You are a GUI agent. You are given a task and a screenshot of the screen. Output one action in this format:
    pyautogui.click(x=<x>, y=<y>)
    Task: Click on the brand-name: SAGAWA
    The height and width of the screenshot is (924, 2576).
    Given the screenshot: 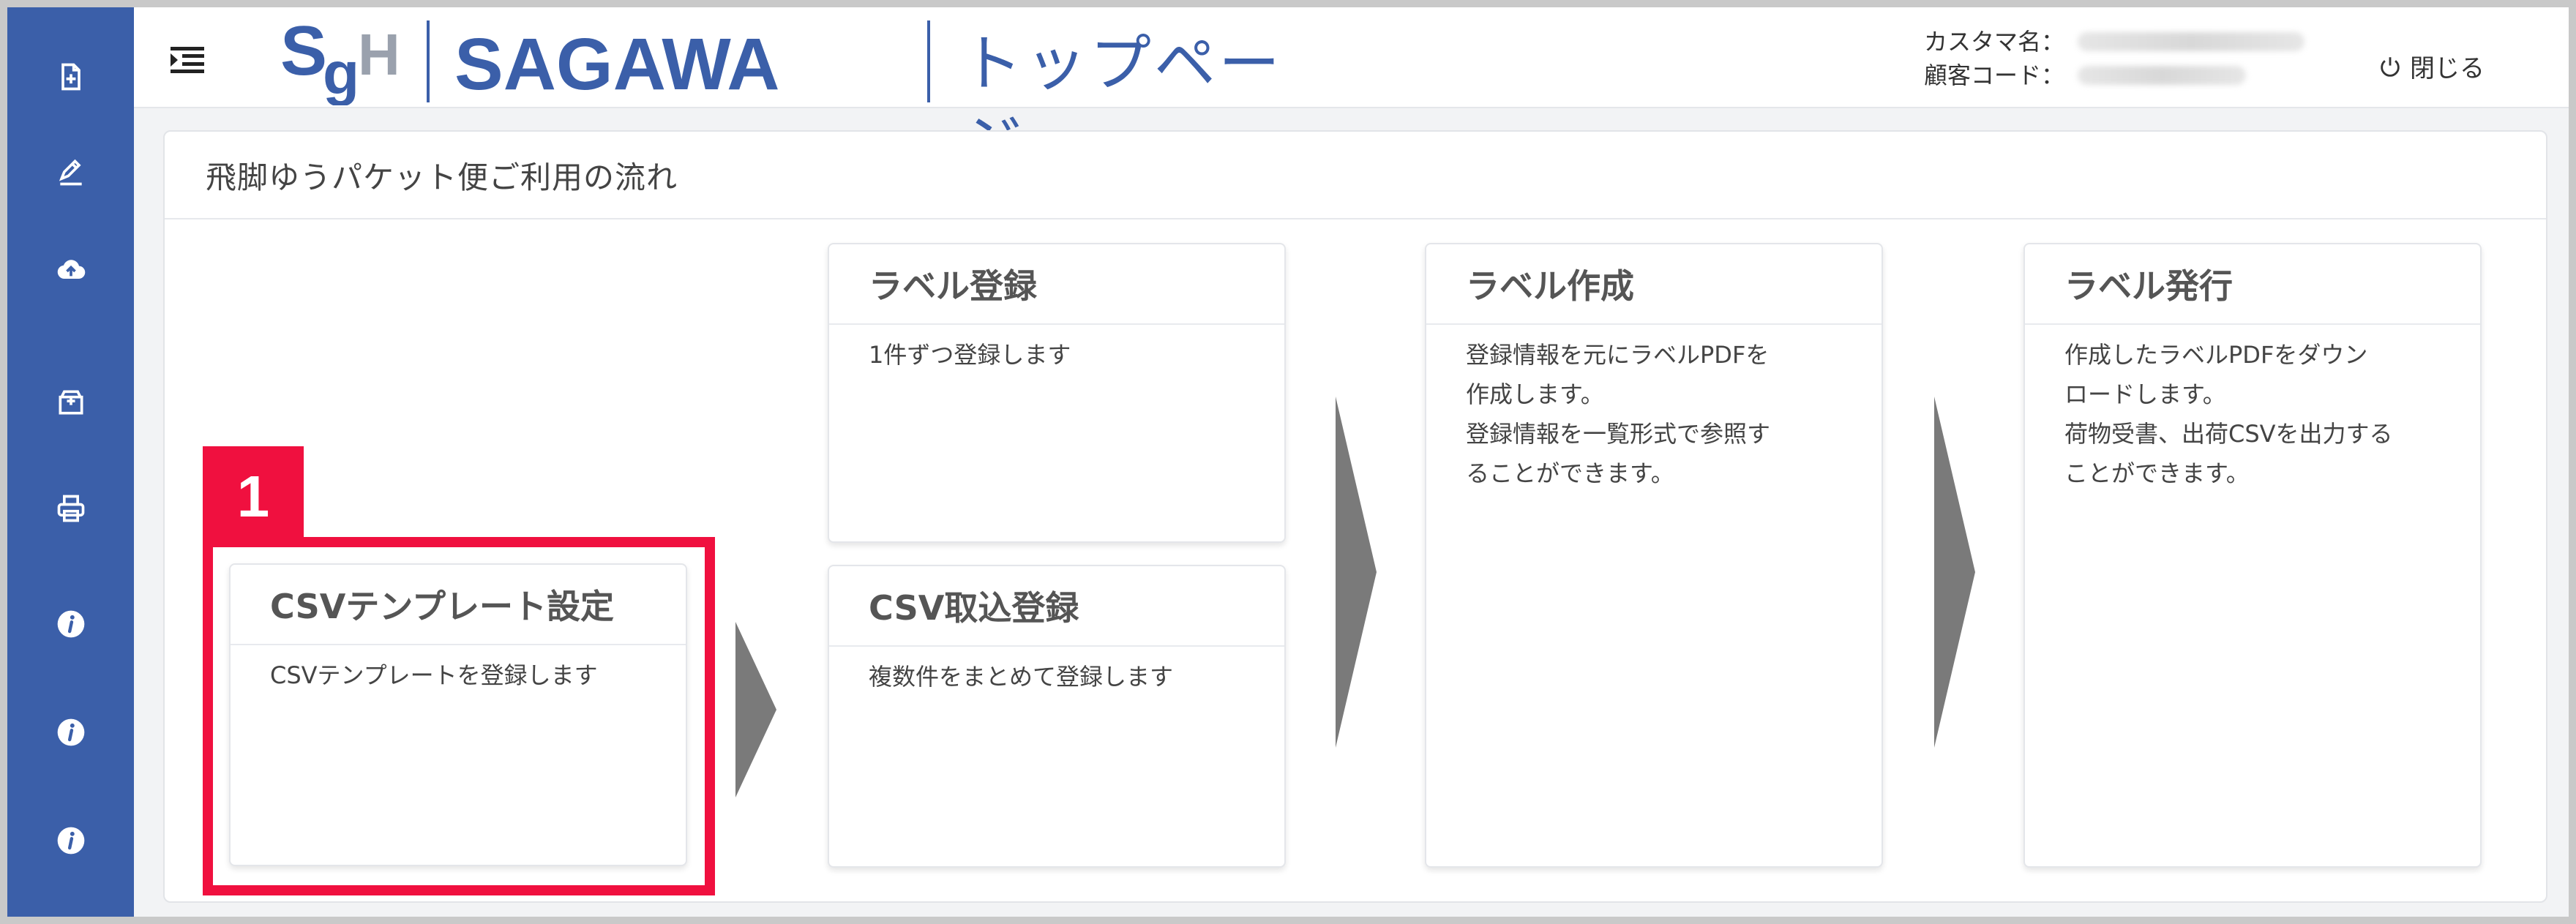 What is the action you would take?
    pyautogui.click(x=617, y=64)
    